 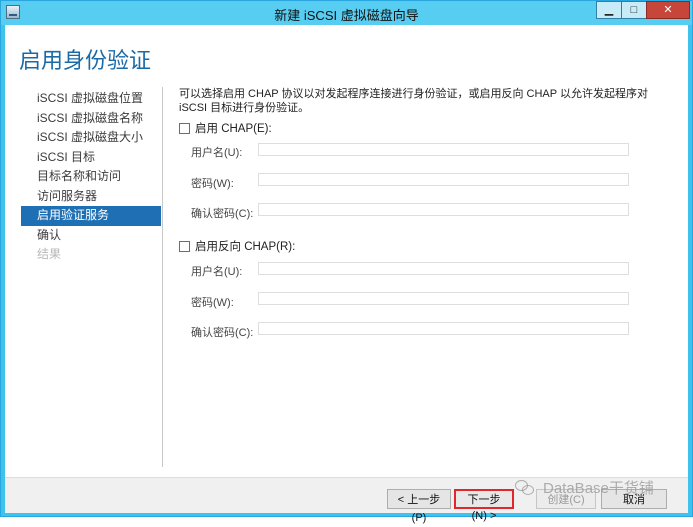 What do you see at coordinates (184, 128) in the screenshot?
I see `enable-chap-checkbox` at bounding box center [184, 128].